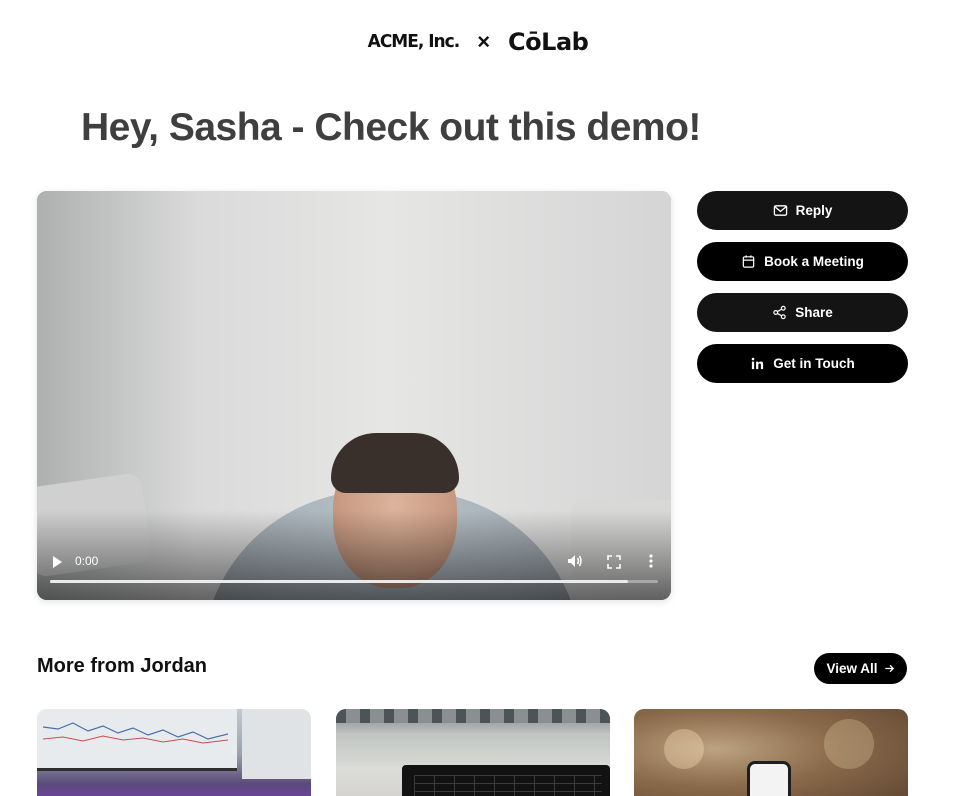 This screenshot has width=956, height=796. What do you see at coordinates (395, 463) in the screenshot?
I see `video-frame-person-hair` at bounding box center [395, 463].